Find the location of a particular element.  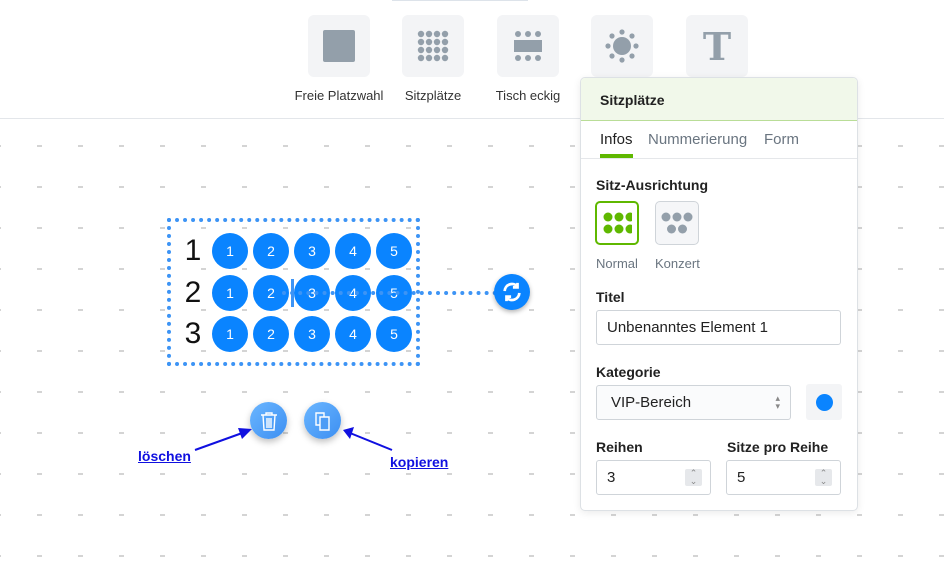

rows-stepper: ⌃ ⌄ is located at coordinates (693, 477).